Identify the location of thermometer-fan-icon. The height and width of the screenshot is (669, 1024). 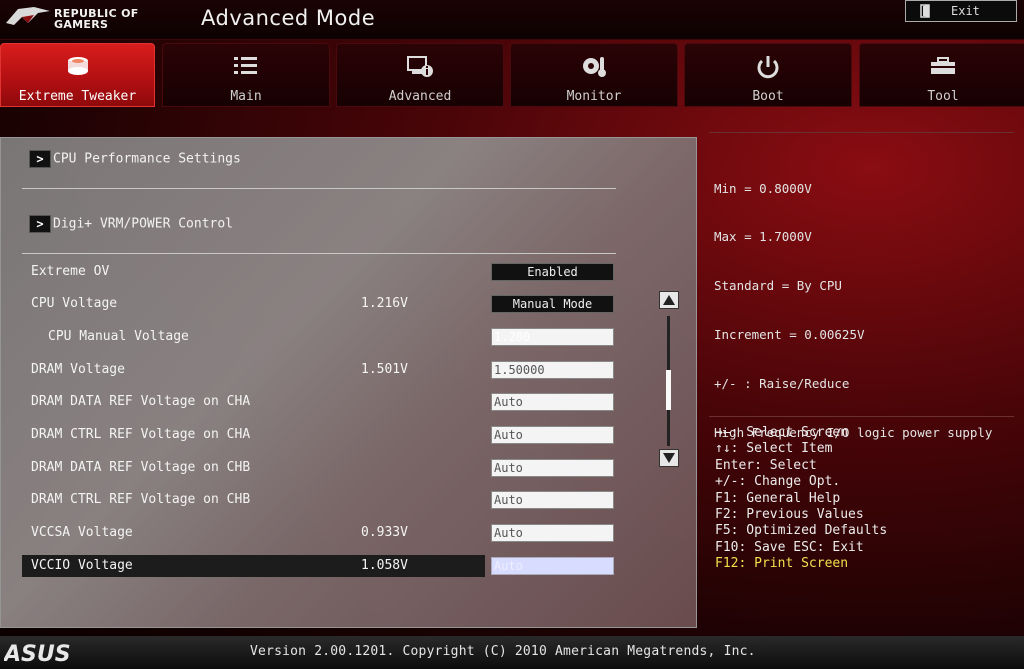
(594, 67).